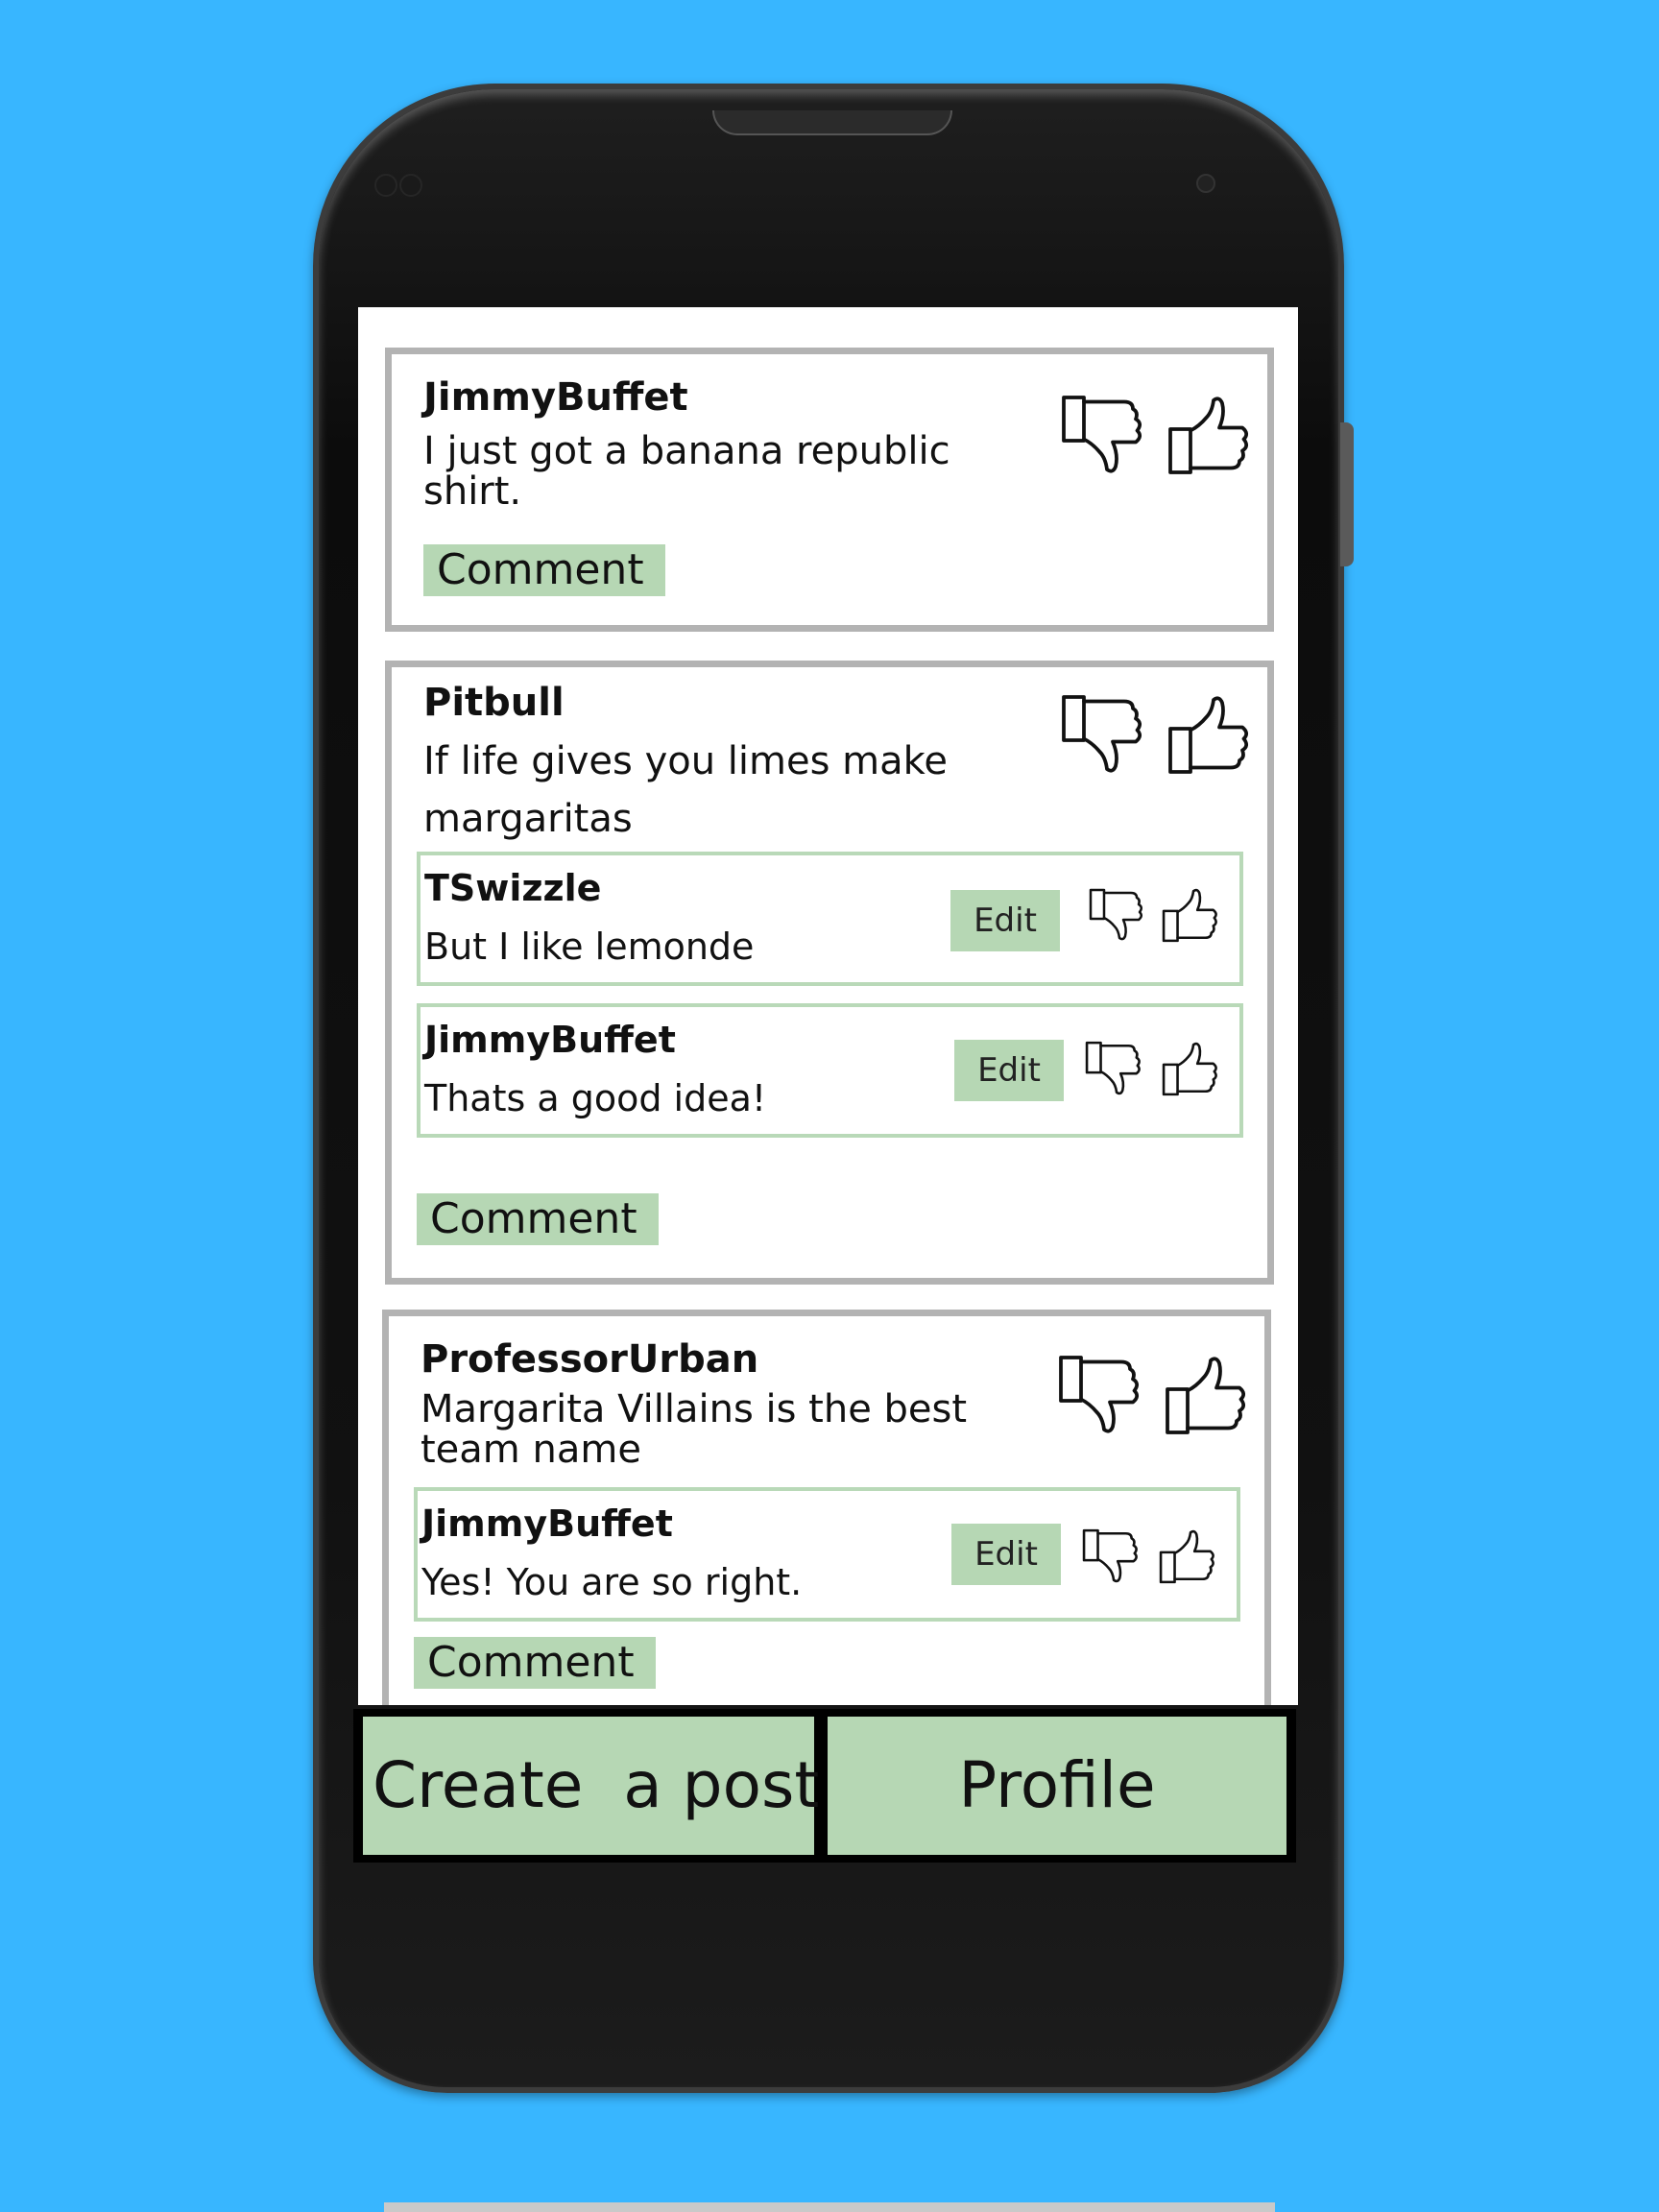 The width and height of the screenshot is (1659, 2212). Describe the element at coordinates (555, 397) in the screenshot. I see `post-author: JimmyBuffet` at that location.